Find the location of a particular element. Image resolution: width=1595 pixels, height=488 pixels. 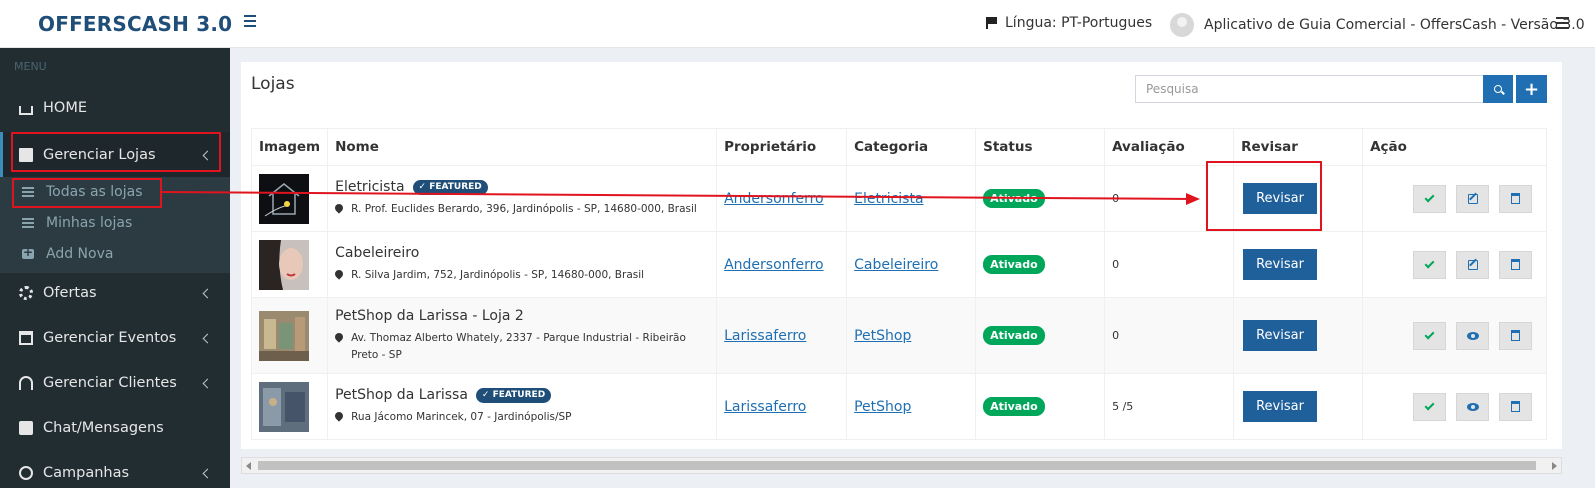

sidebar-item-gerenciar-lojas: Gerenciar Lojas is located at coordinates (115, 155).